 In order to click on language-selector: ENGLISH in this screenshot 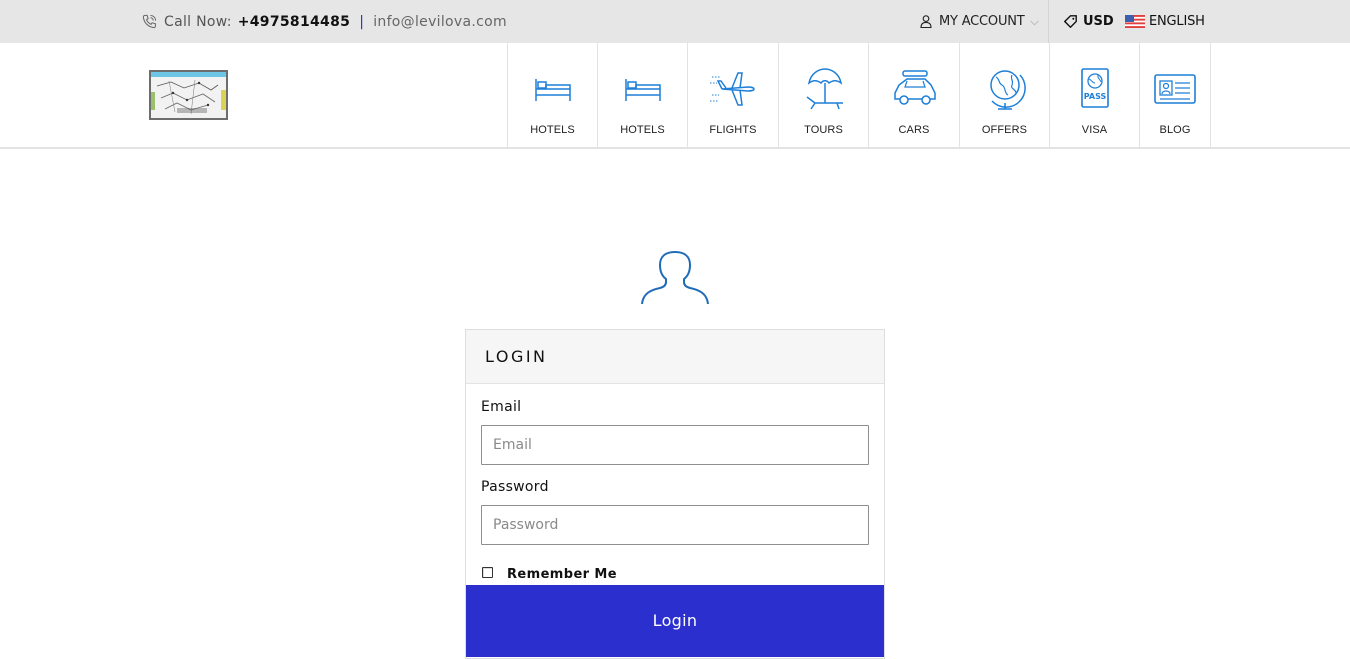, I will do `click(1165, 21)`.